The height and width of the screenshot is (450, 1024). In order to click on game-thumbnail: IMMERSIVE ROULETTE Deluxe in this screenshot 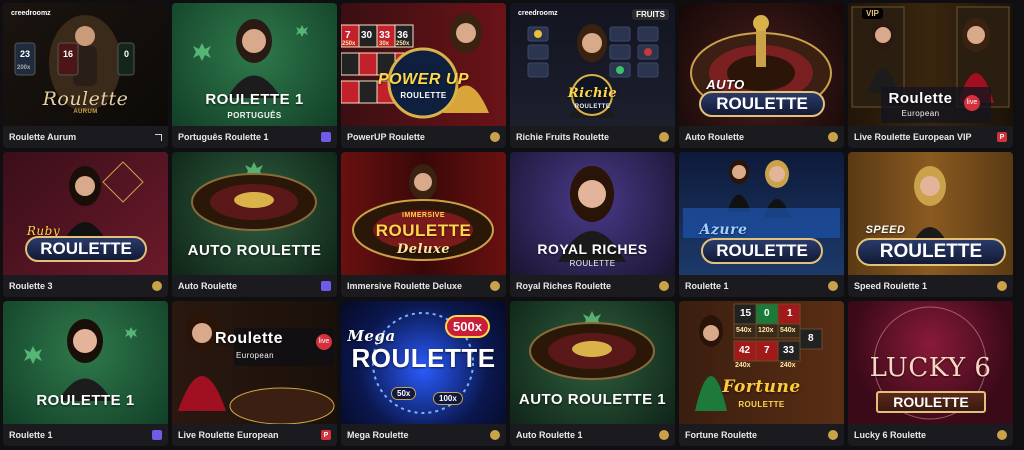, I will do `click(423, 213)`.